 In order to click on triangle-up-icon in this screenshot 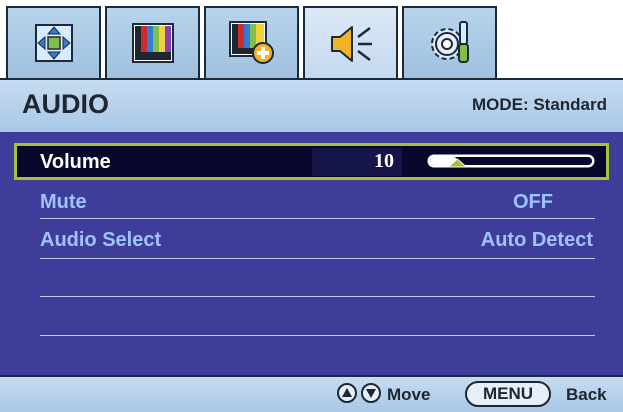, I will do `click(347, 392)`.